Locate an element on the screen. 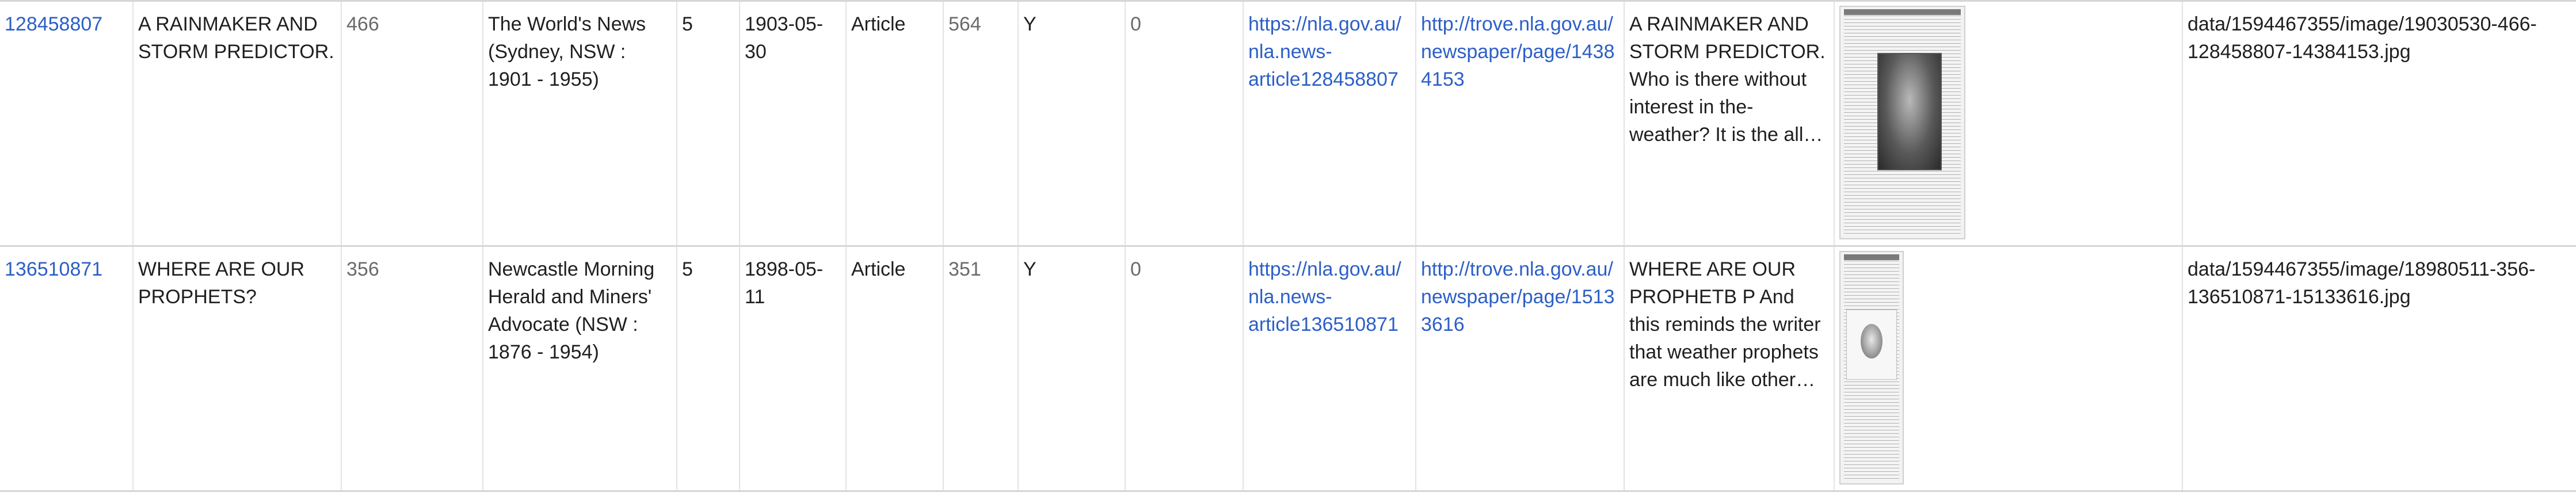  date-cell: 1903-05-30 is located at coordinates (793, 123).